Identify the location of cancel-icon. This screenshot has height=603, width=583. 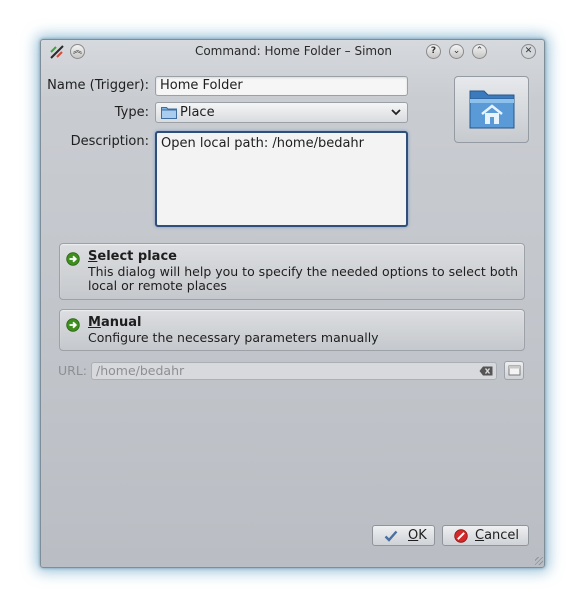
(461, 536).